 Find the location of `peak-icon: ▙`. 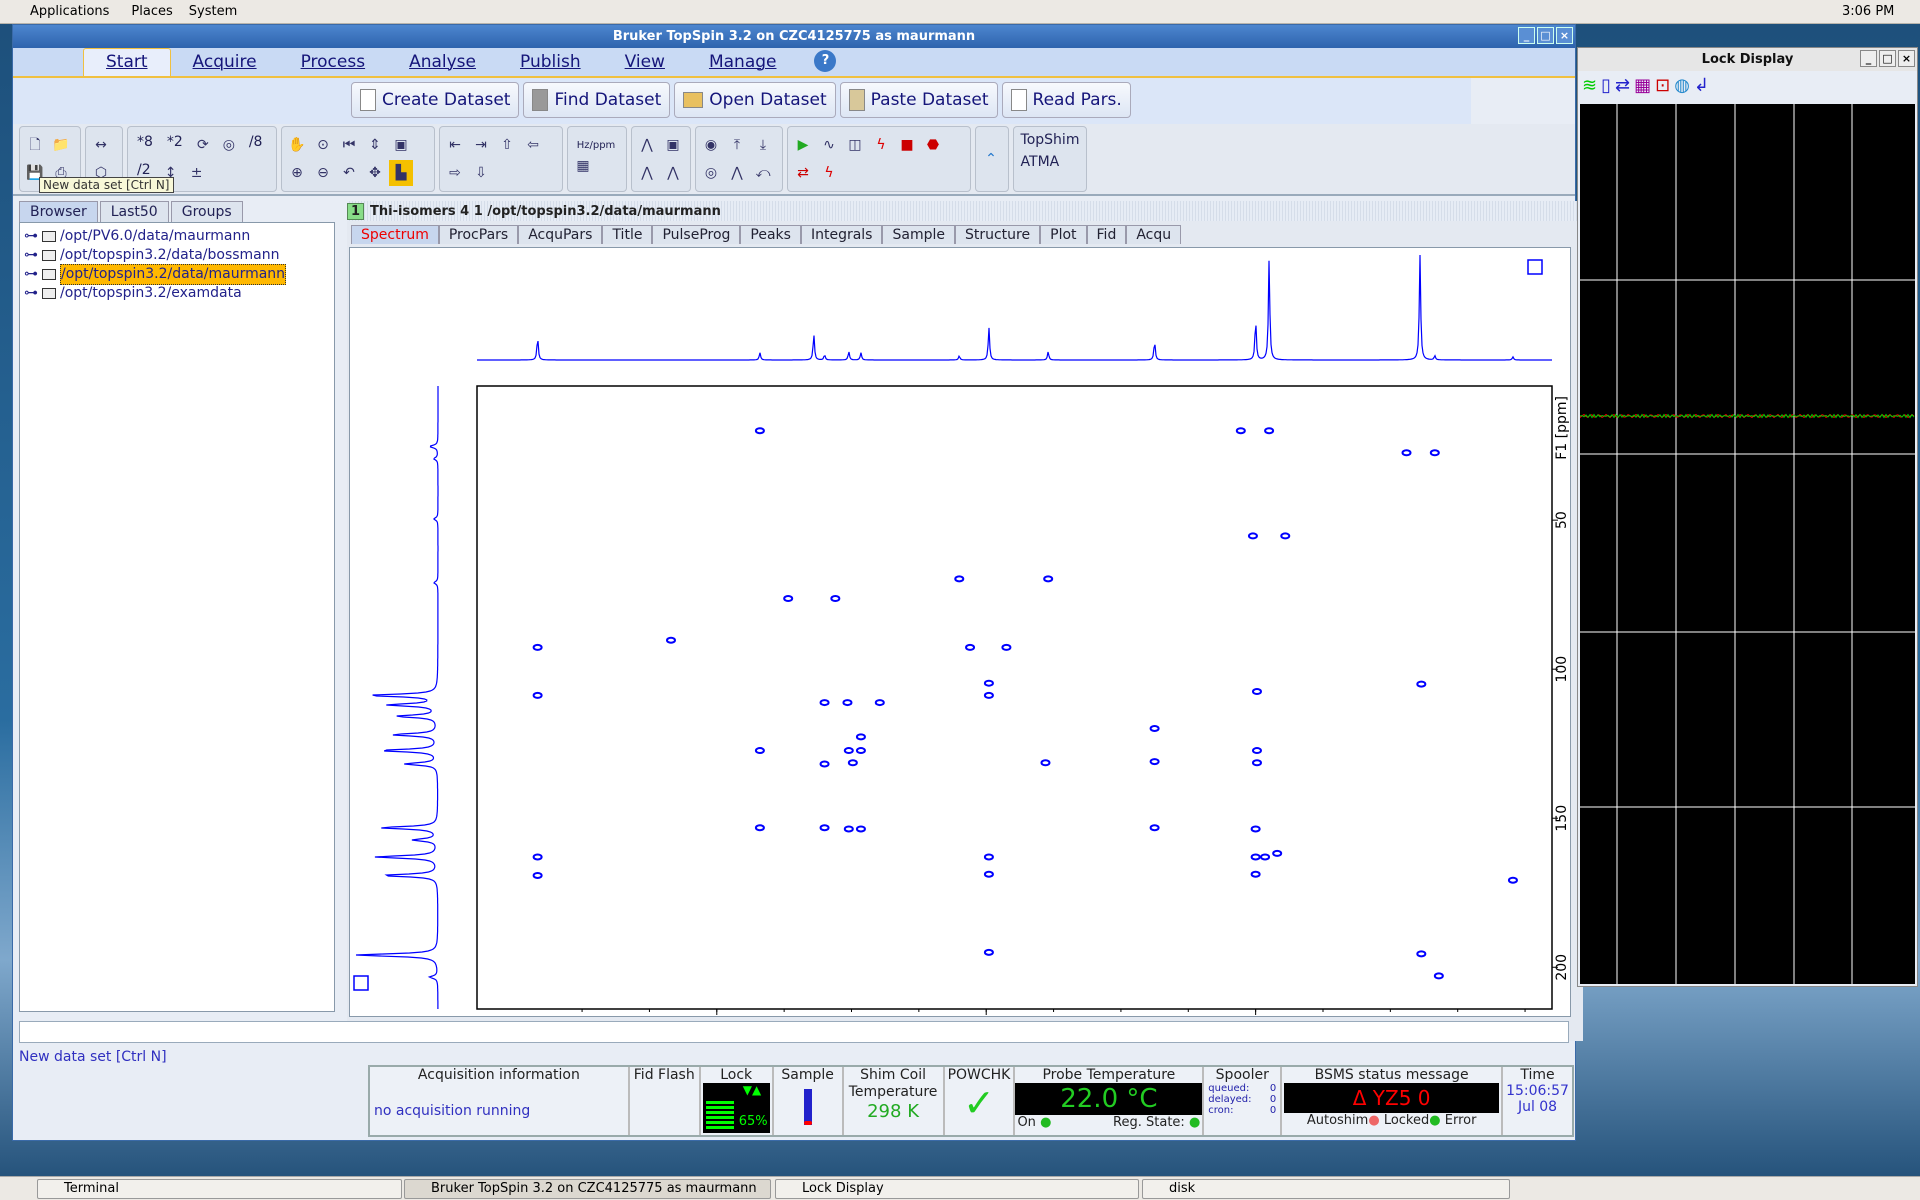

peak-icon: ▙ is located at coordinates (401, 173).